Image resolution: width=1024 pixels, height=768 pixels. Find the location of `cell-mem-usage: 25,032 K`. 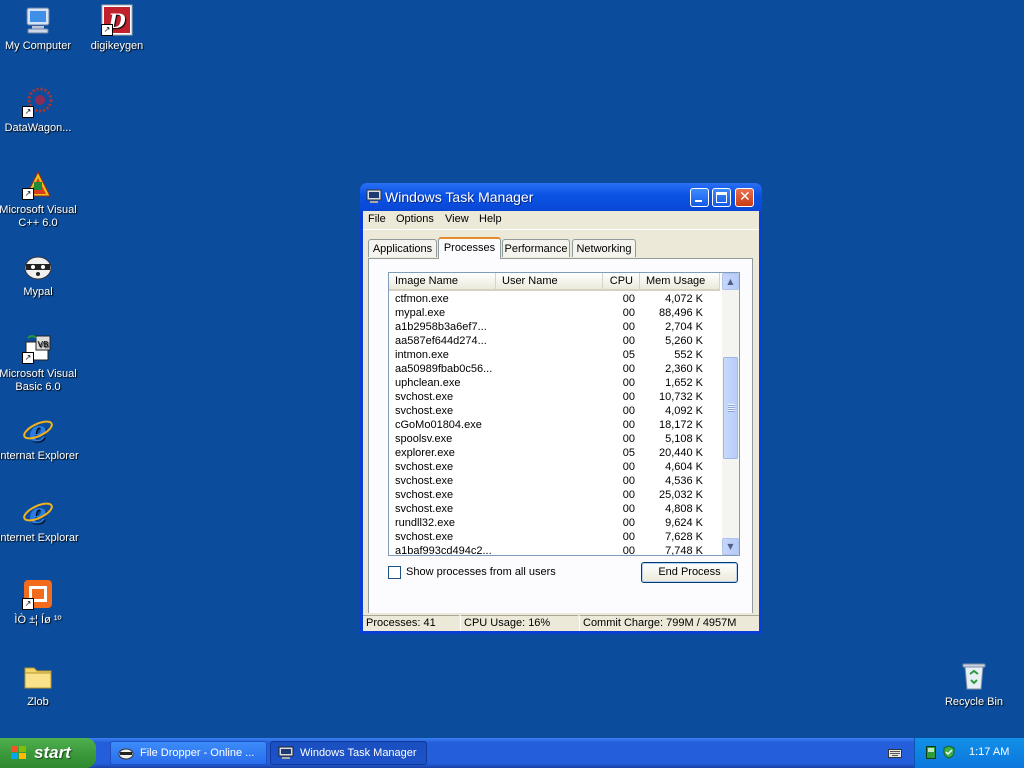

cell-mem-usage: 25,032 K is located at coordinates (680, 495).